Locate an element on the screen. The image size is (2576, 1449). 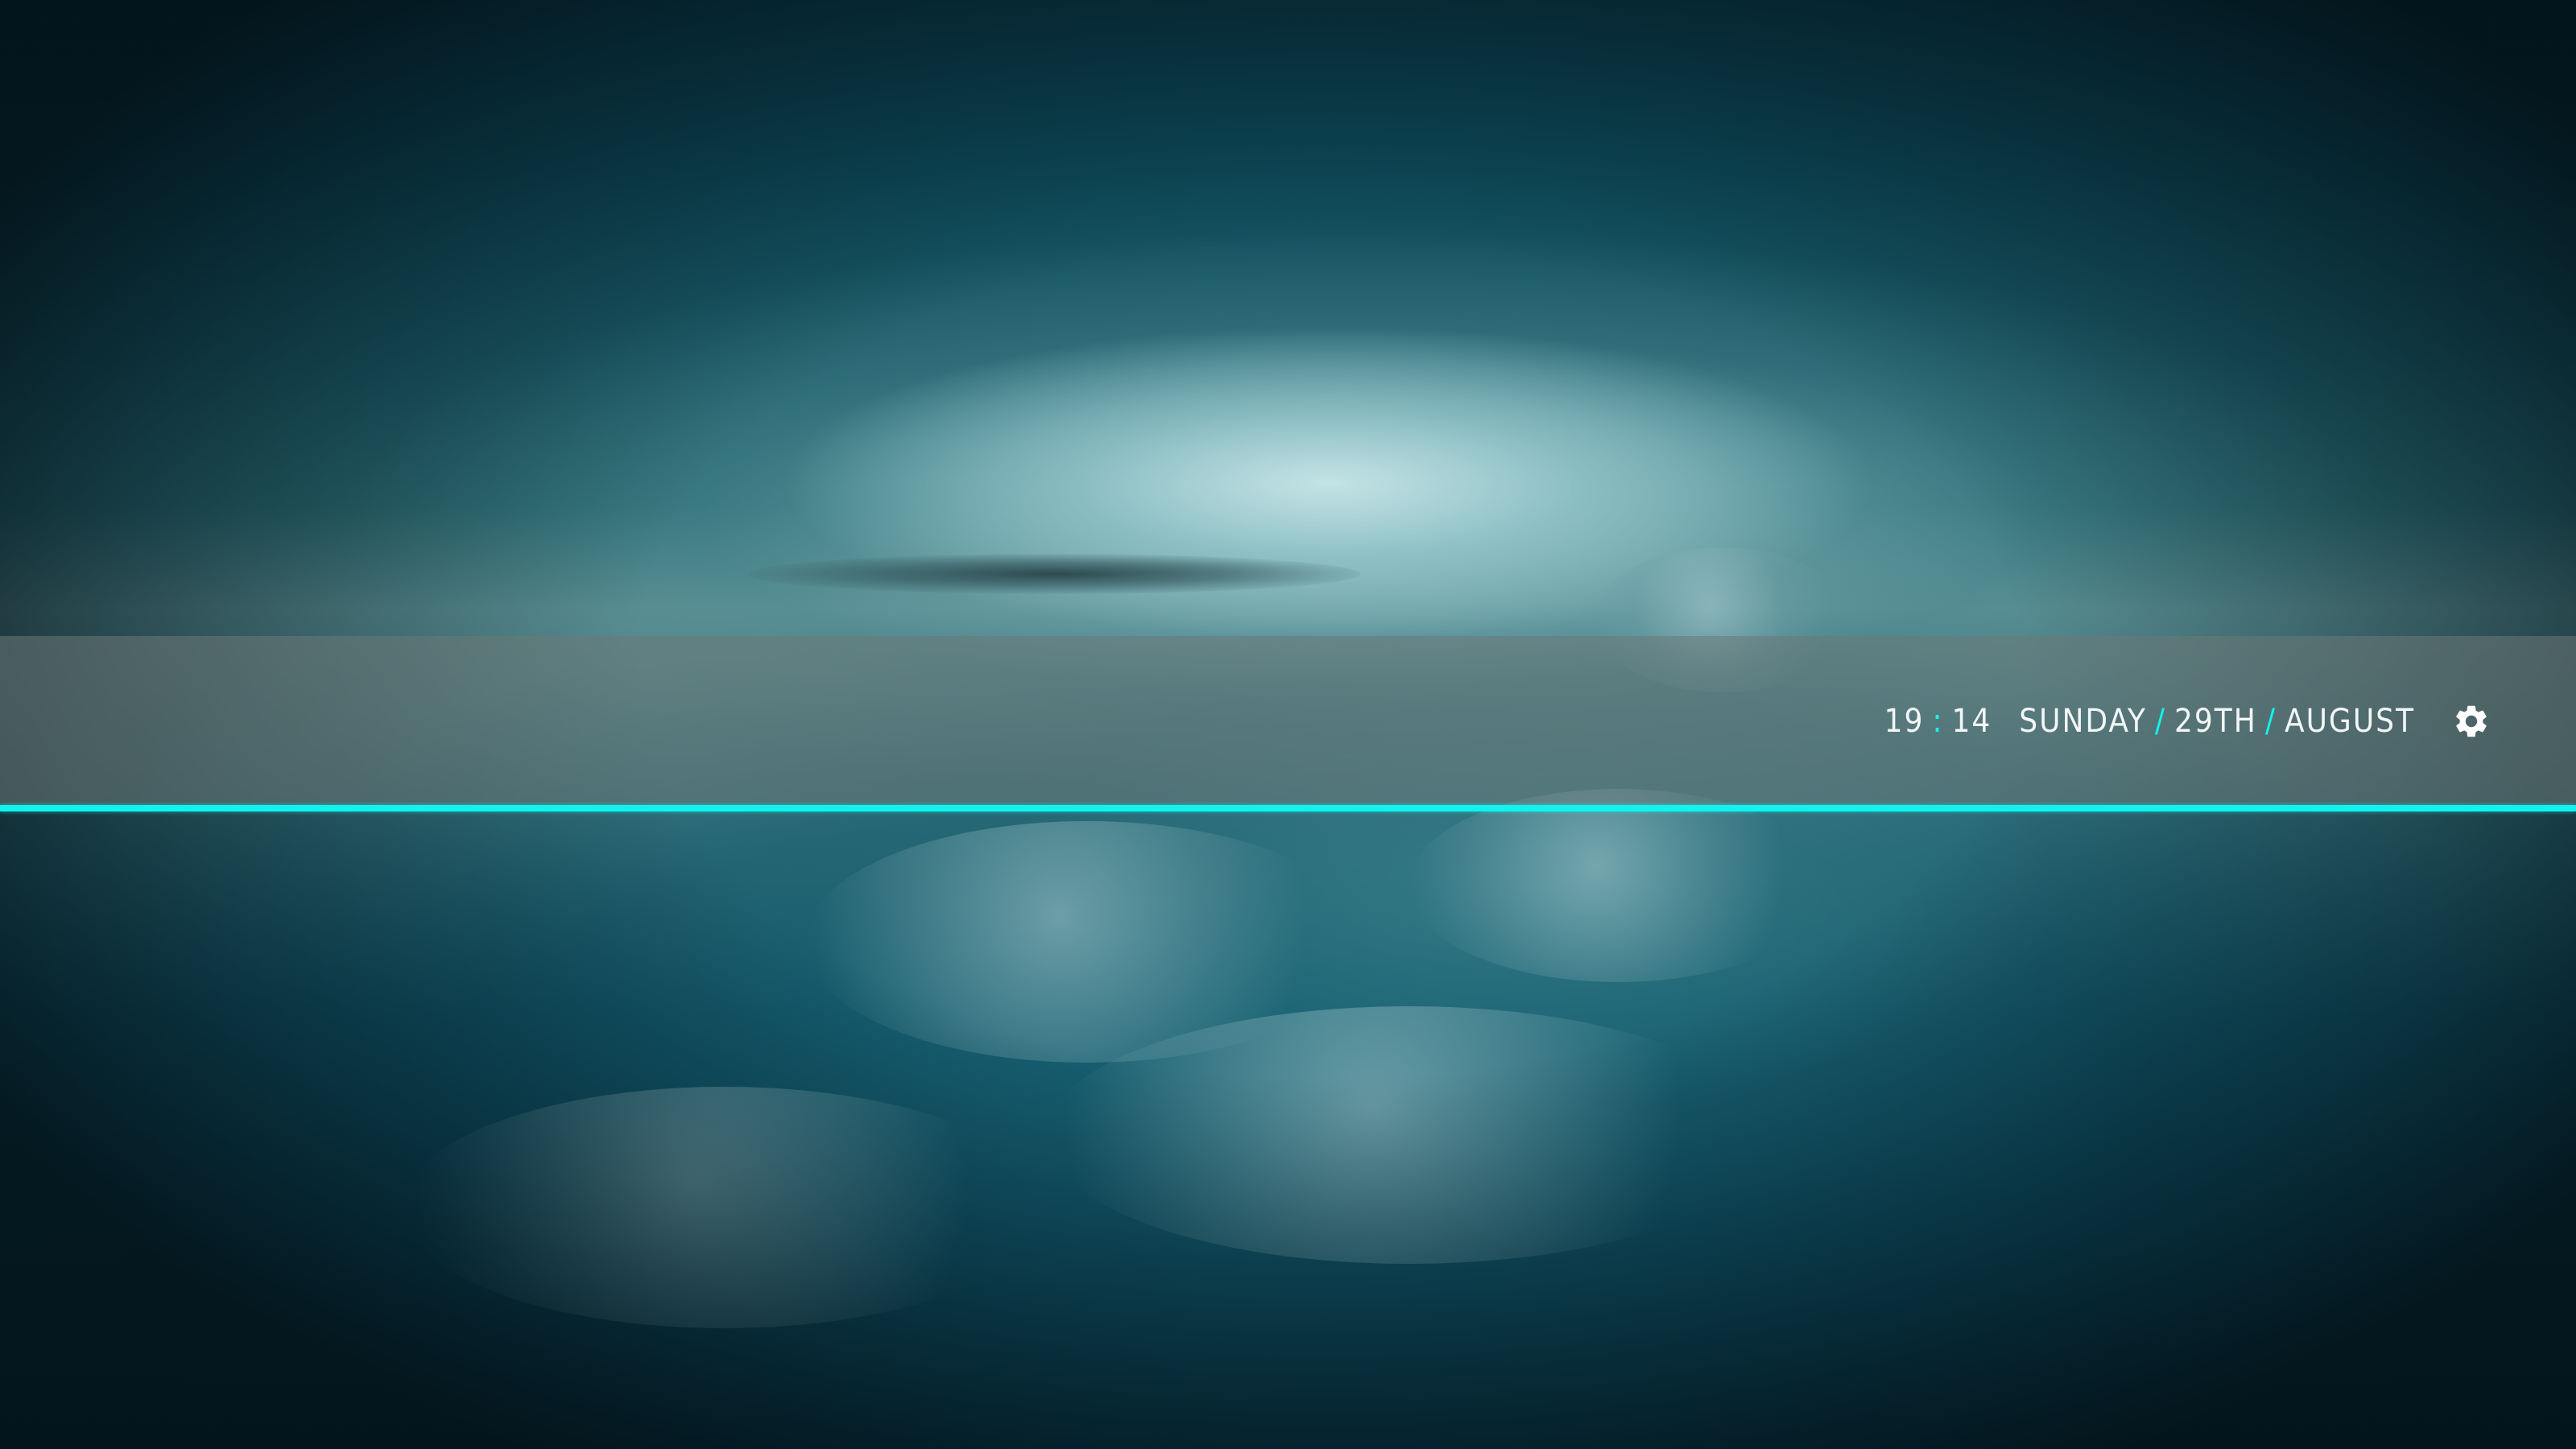
clock-minutes: 14 is located at coordinates (1971, 721).